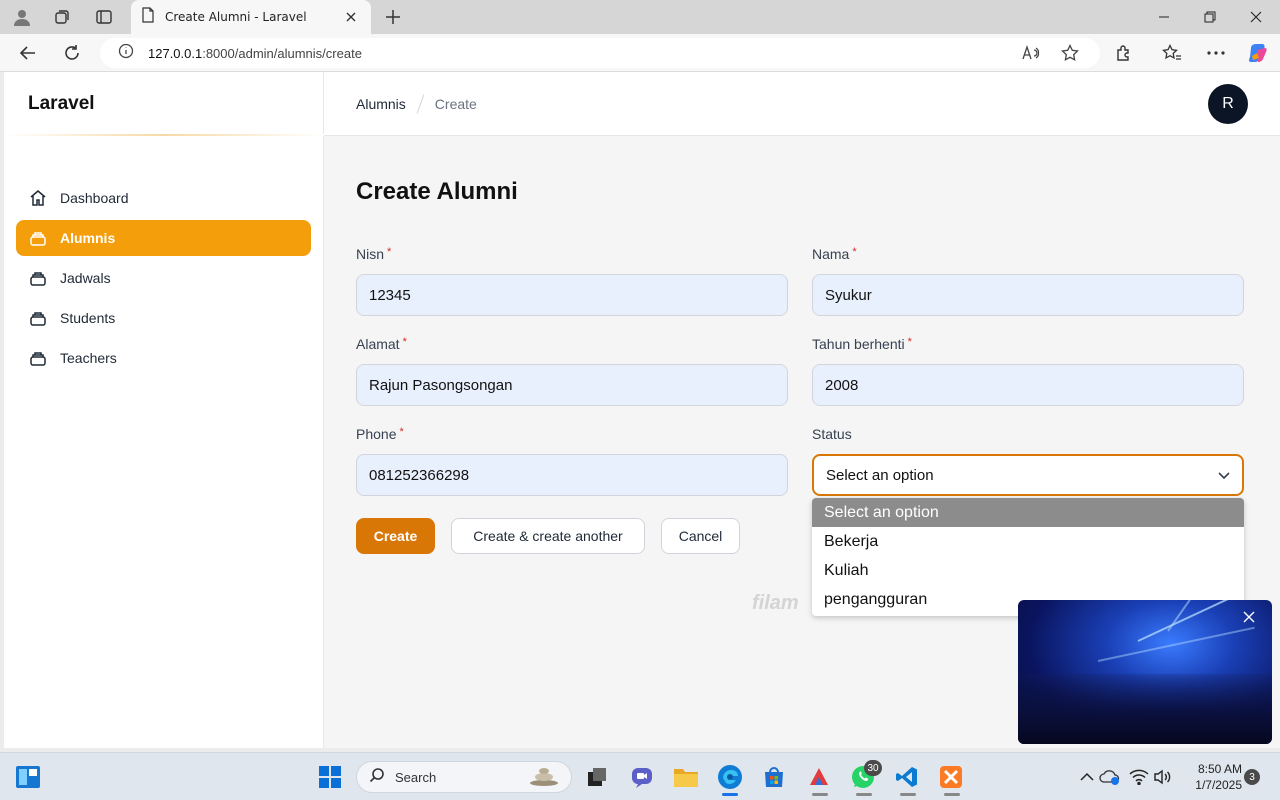  What do you see at coordinates (1164, 17) in the screenshot?
I see `minimize-icon` at bounding box center [1164, 17].